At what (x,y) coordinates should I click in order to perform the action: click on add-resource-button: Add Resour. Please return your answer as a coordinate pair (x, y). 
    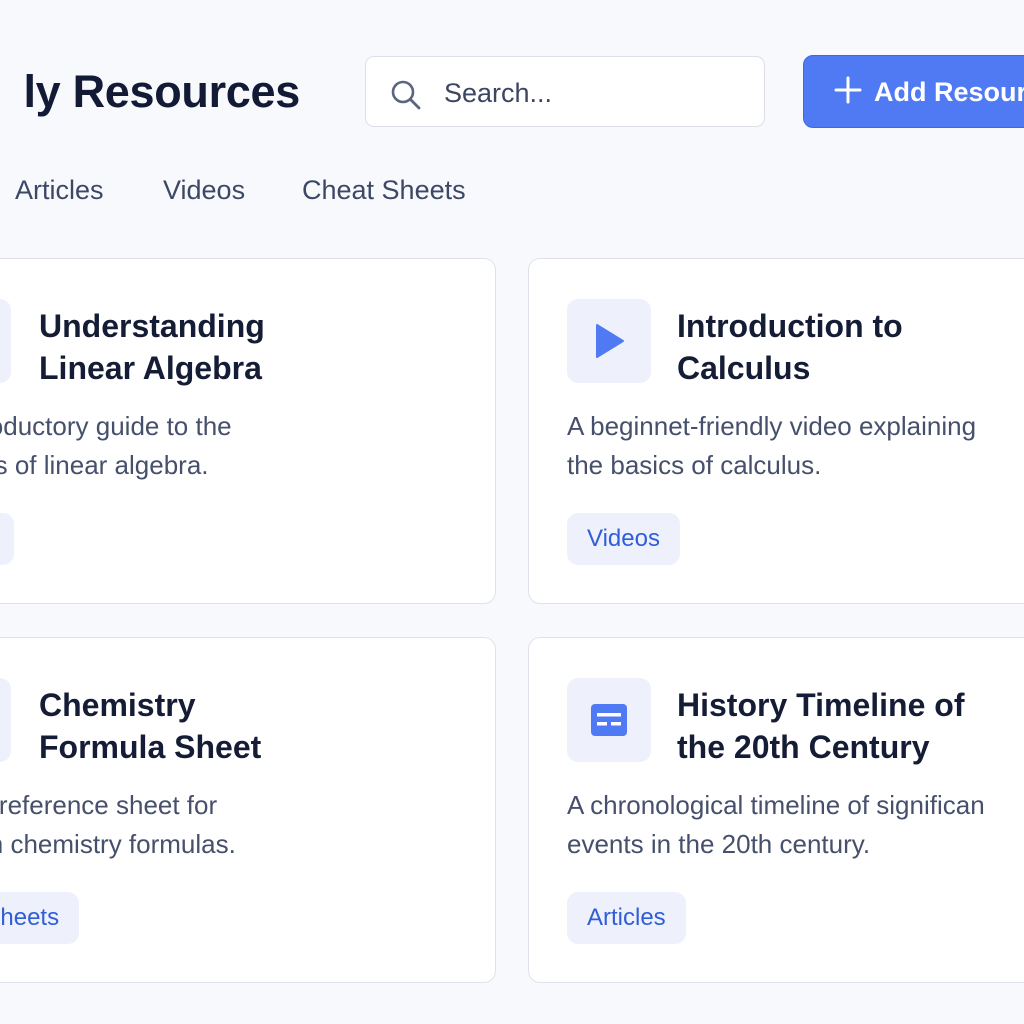
    Looking at the image, I should click on (913, 91).